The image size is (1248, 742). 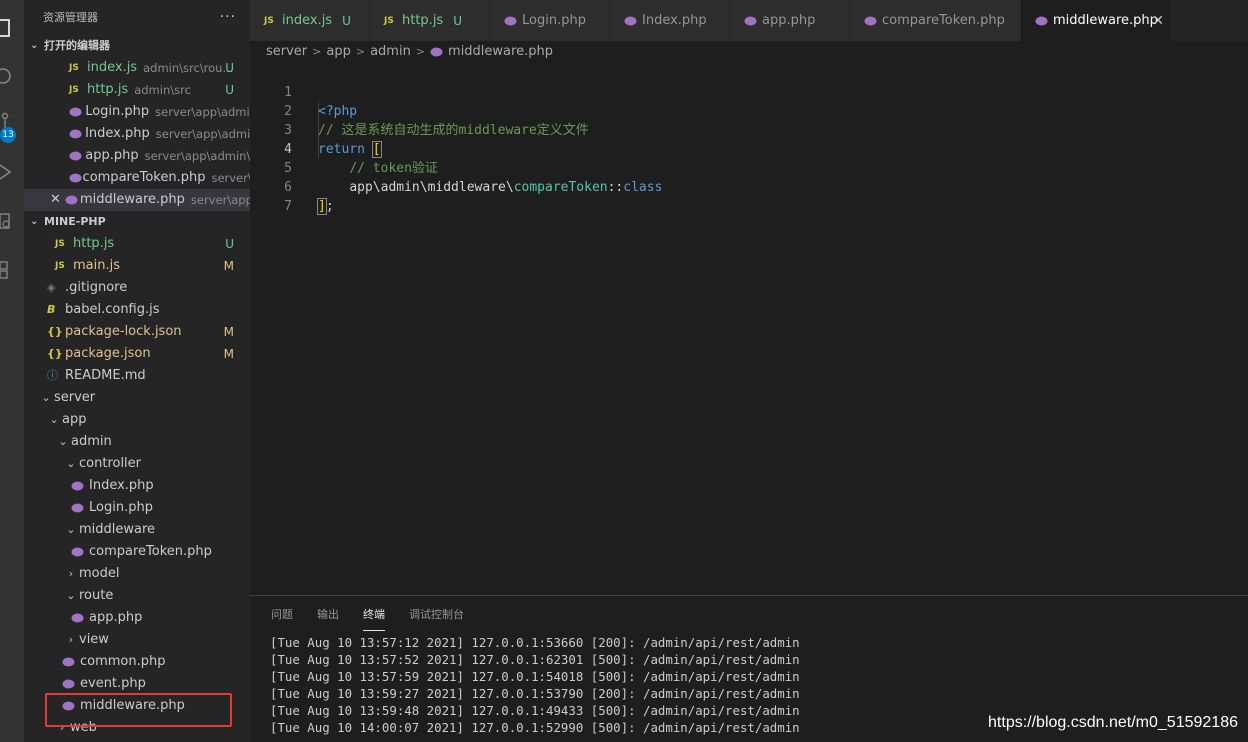 What do you see at coordinates (105, 375) in the screenshot?
I see `file-name: README.md` at bounding box center [105, 375].